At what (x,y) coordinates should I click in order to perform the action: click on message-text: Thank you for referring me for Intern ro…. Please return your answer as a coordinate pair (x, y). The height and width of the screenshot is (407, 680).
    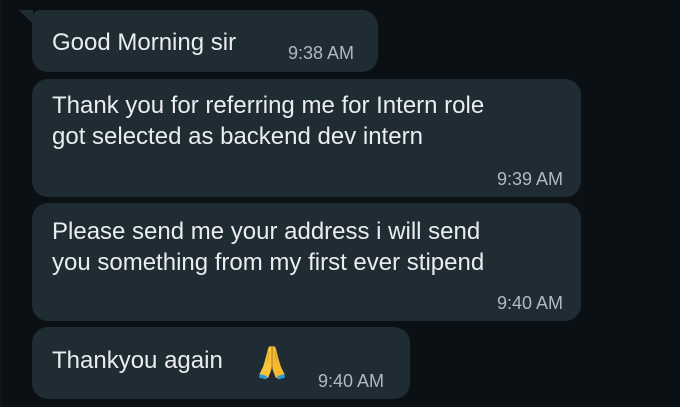
    Looking at the image, I should click on (268, 121).